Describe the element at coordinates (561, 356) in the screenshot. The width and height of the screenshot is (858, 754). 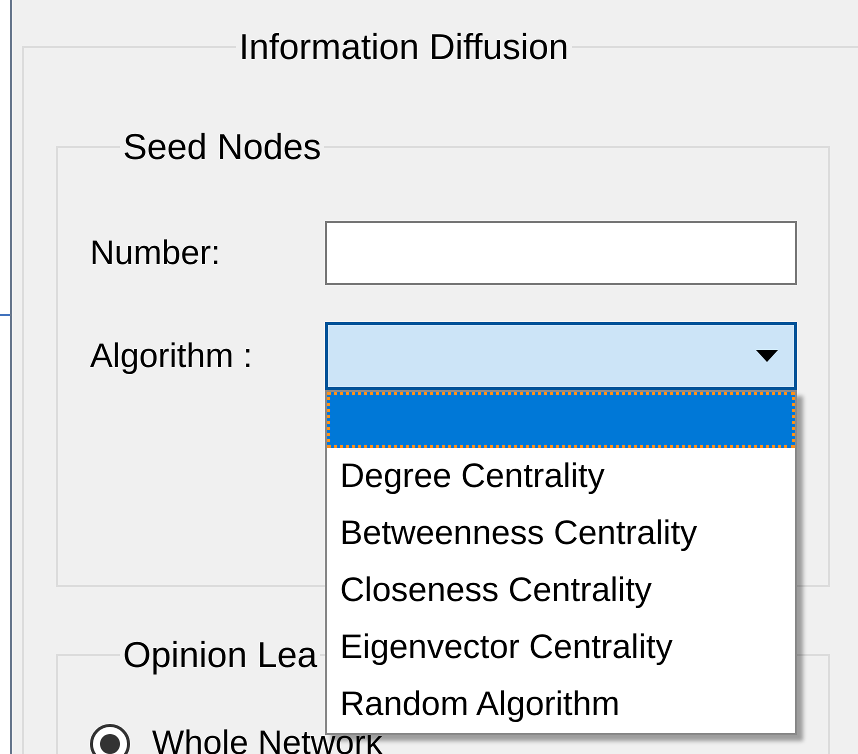
I see `dropdown` at that location.